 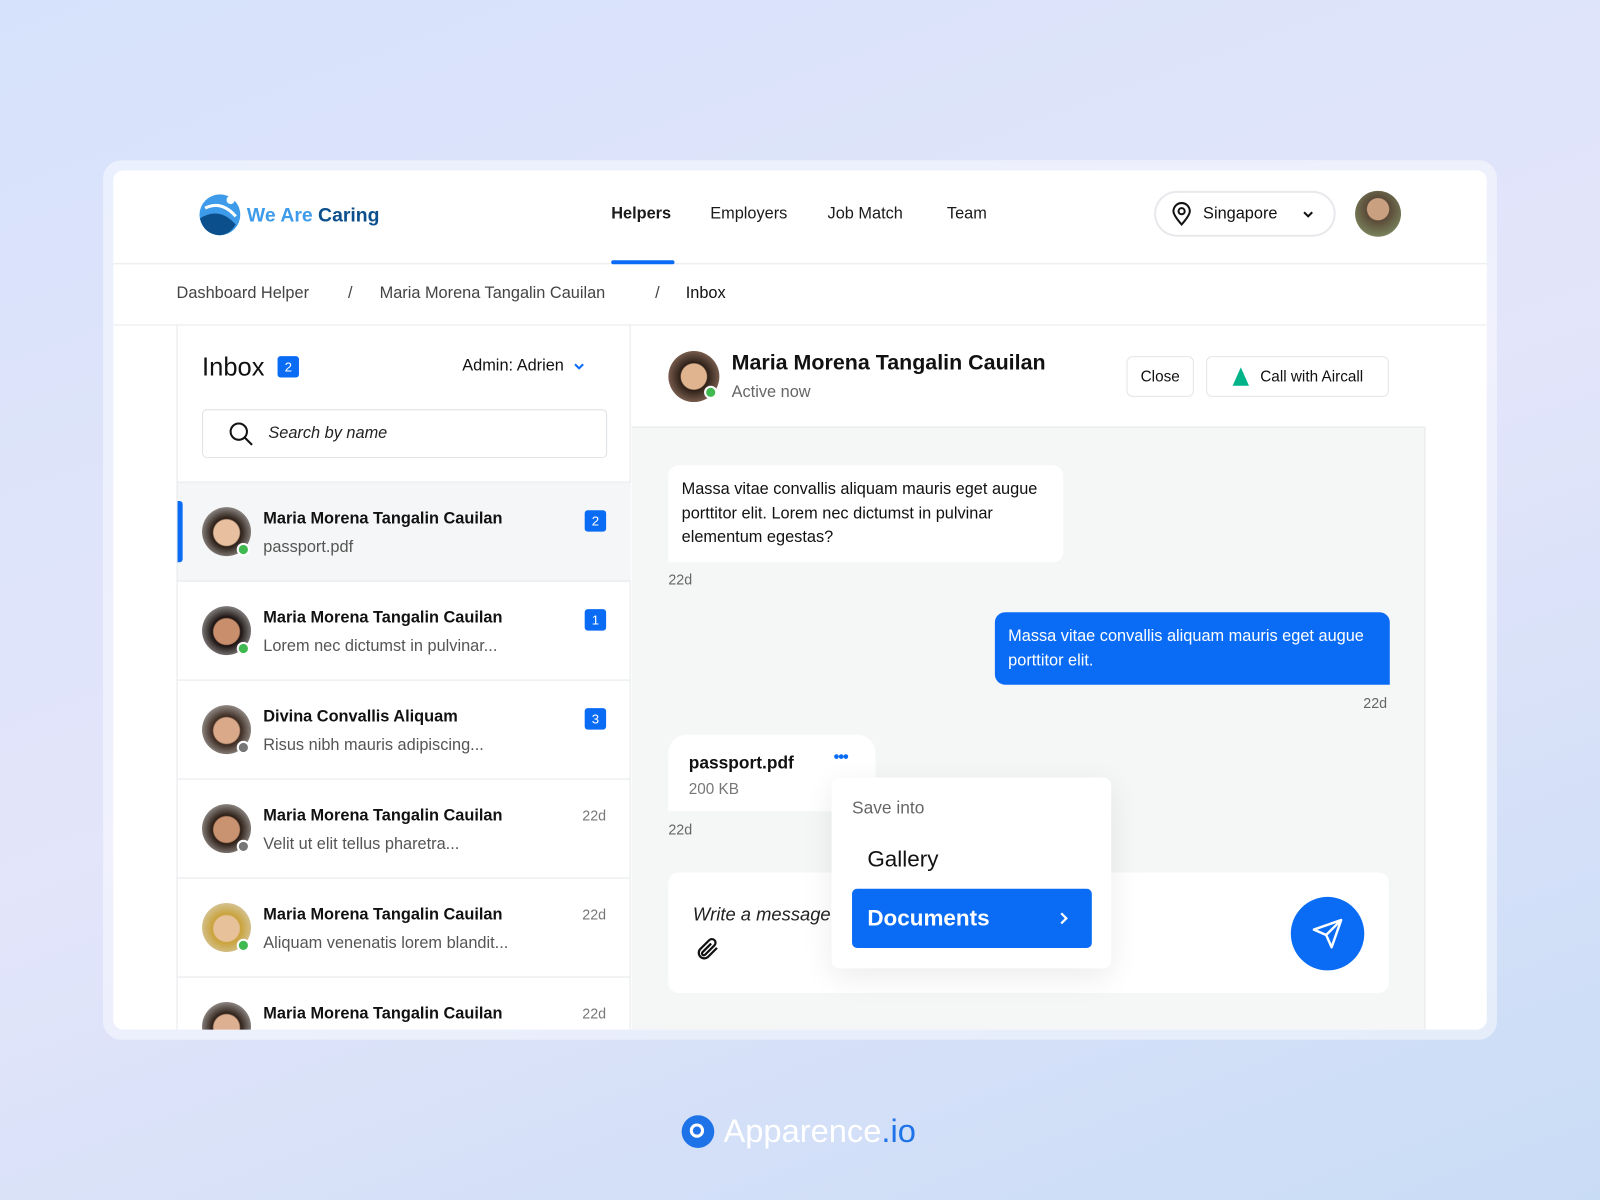 I want to click on location-value: Singapore, so click(x=1240, y=213).